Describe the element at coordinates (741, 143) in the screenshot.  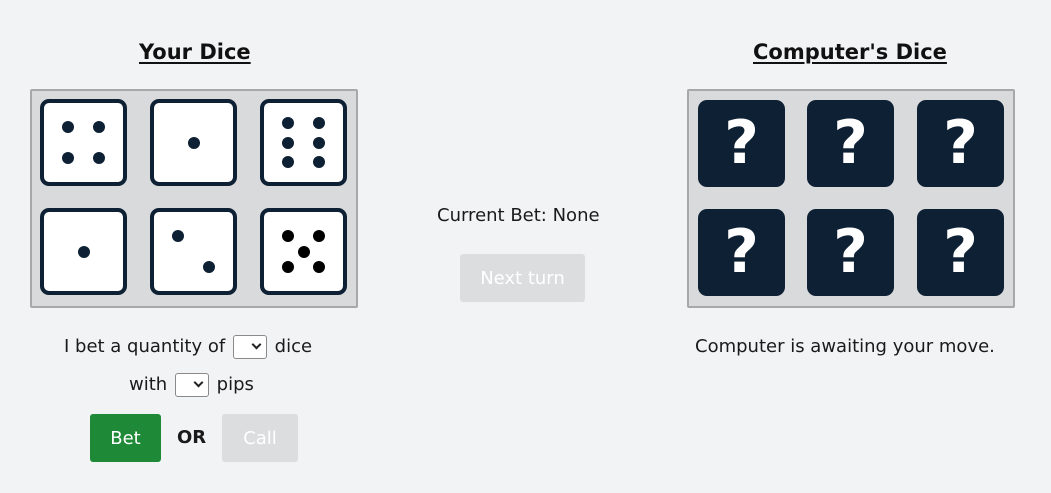
I see `hidden-die-1: ?` at that location.